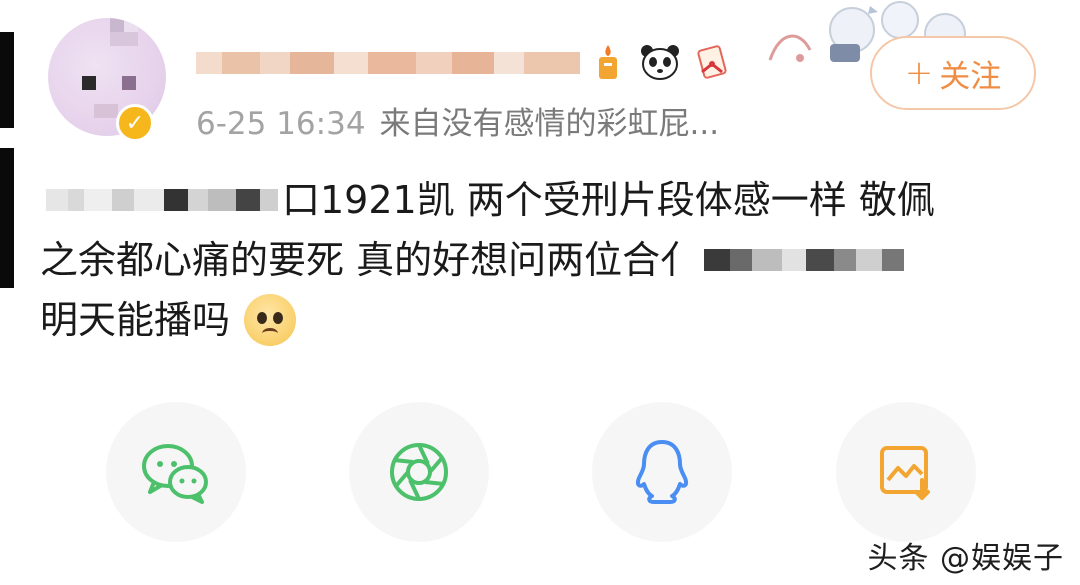  I want to click on post-text-line: 明天能播吗, so click(535, 320).